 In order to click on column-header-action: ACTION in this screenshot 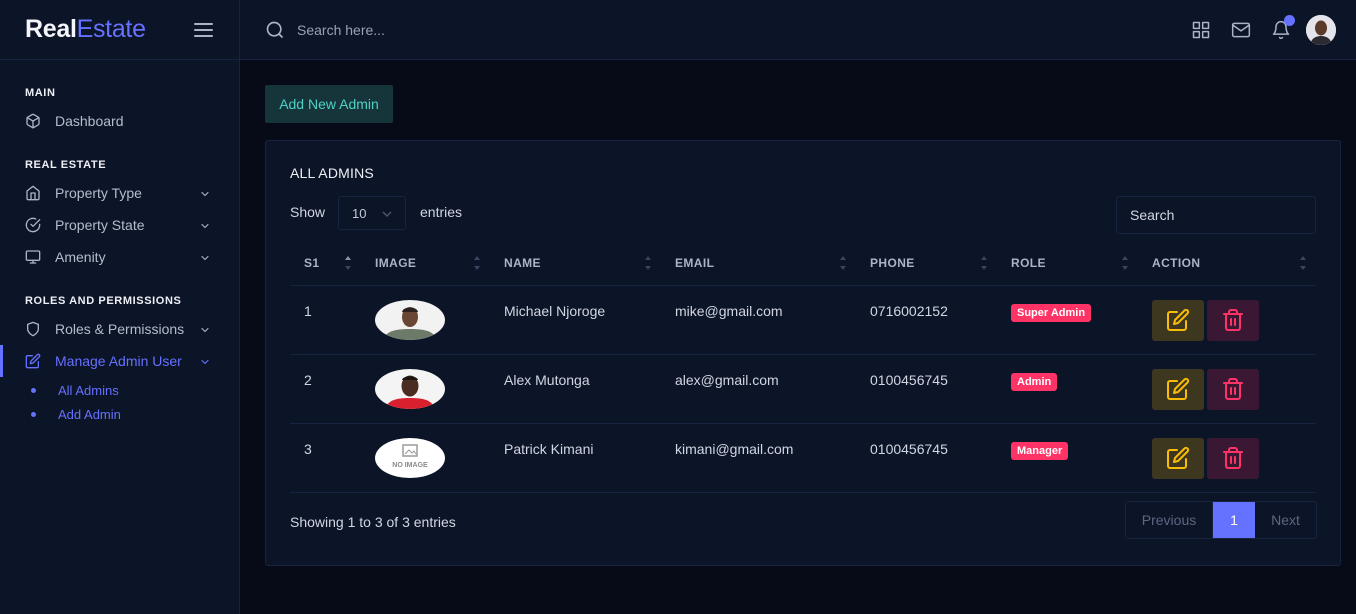, I will do `click(1227, 263)`.